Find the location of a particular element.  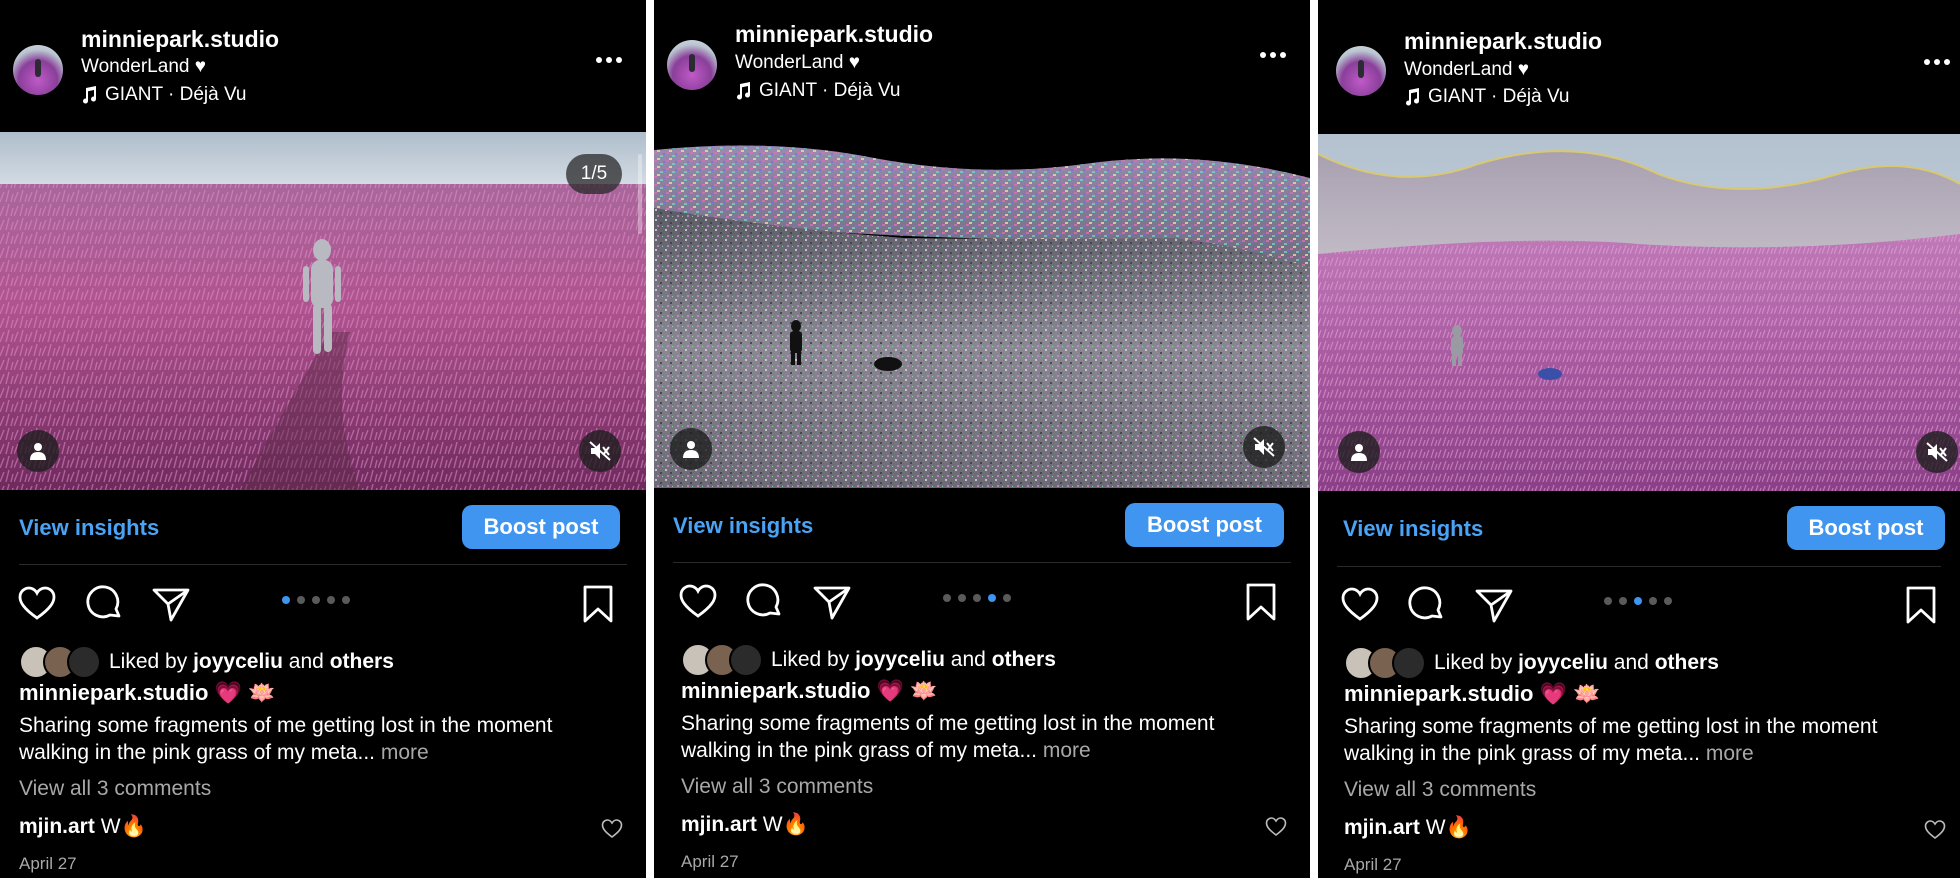

scrollbar is located at coordinates (640, 194).